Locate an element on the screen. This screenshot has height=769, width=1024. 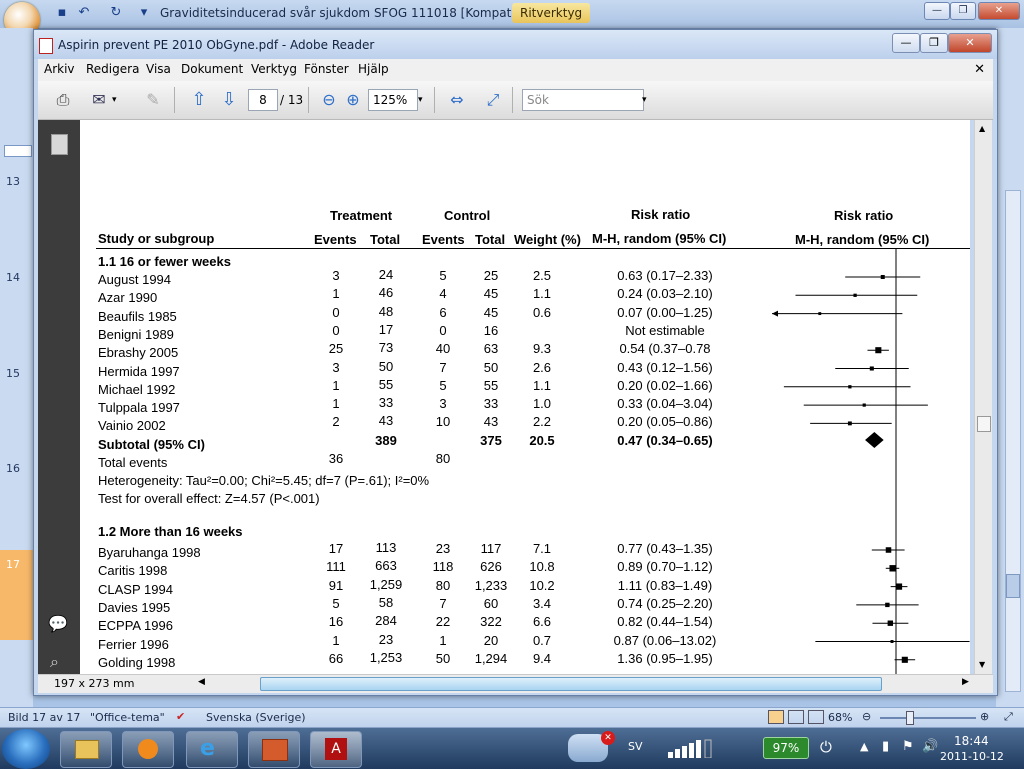
slide-sorter-icon is located at coordinates (796, 717).